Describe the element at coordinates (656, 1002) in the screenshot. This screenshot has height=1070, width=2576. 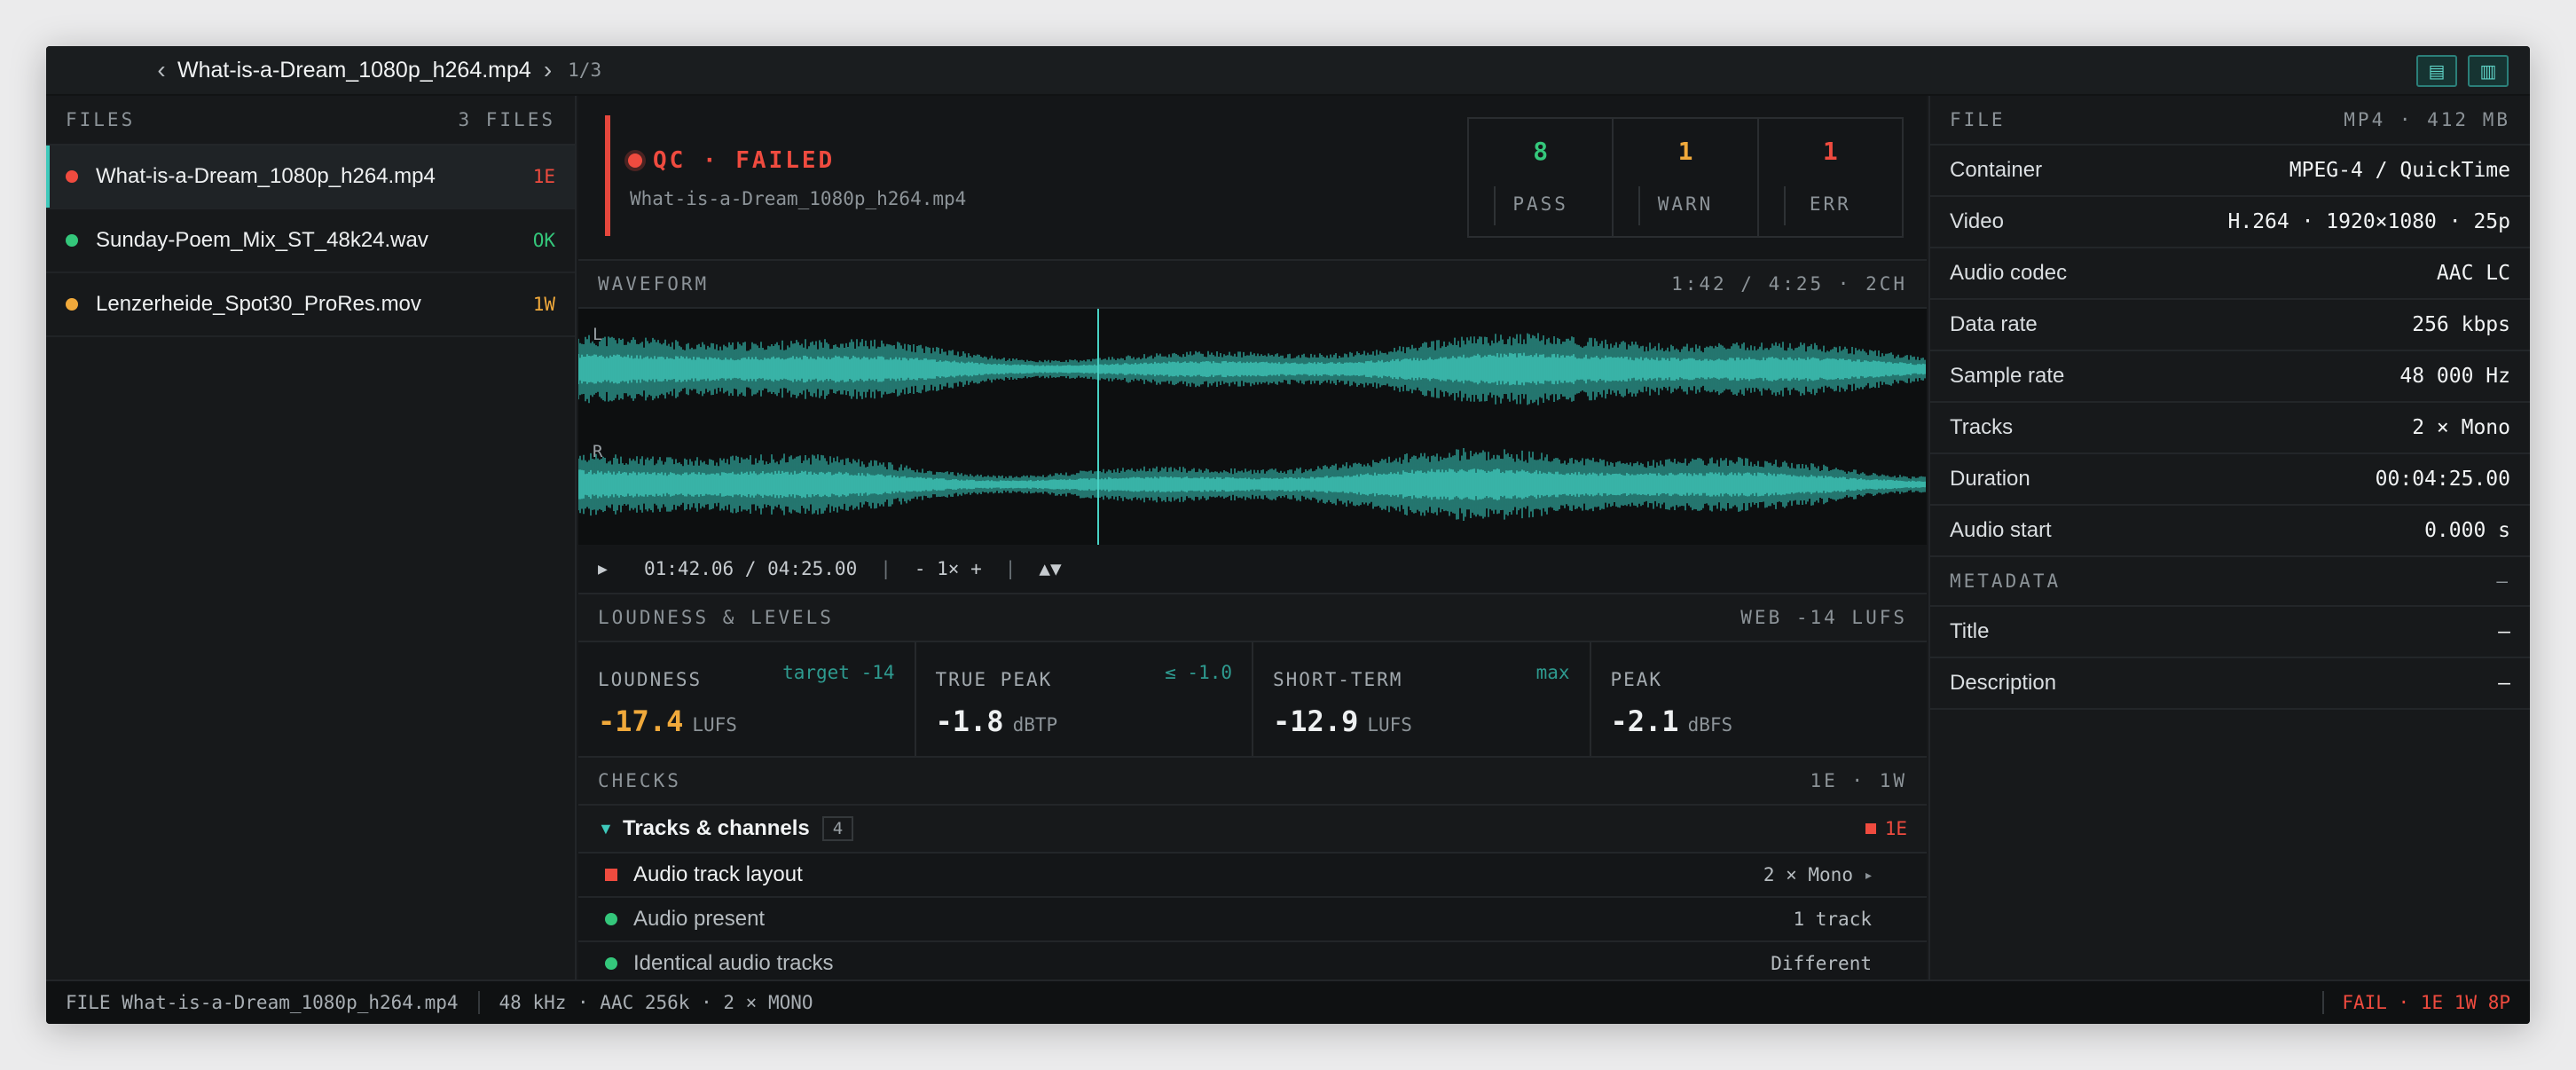
I see `status-audio: 48 kHz · AAC 256k · 2 × MONO` at that location.